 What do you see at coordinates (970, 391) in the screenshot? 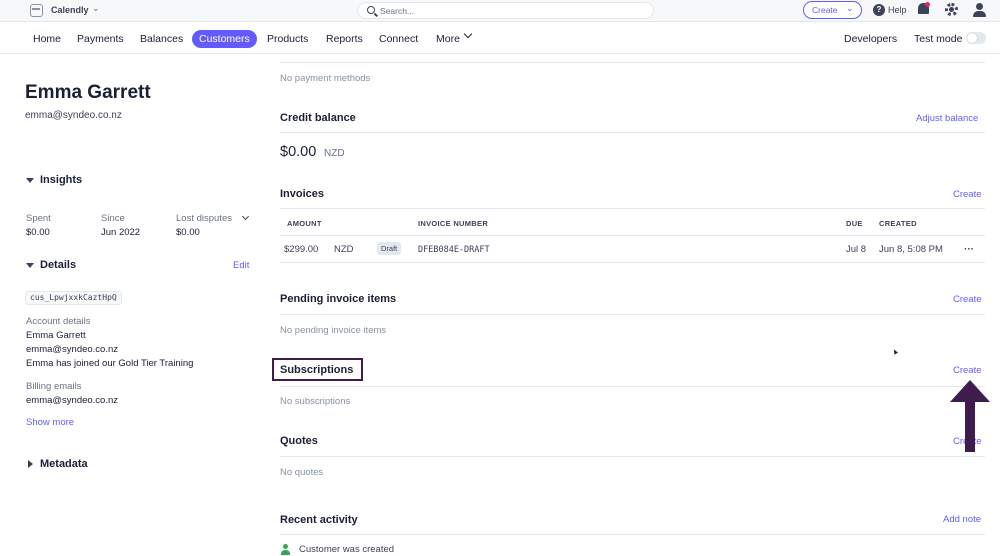
I see `arrow-head` at bounding box center [970, 391].